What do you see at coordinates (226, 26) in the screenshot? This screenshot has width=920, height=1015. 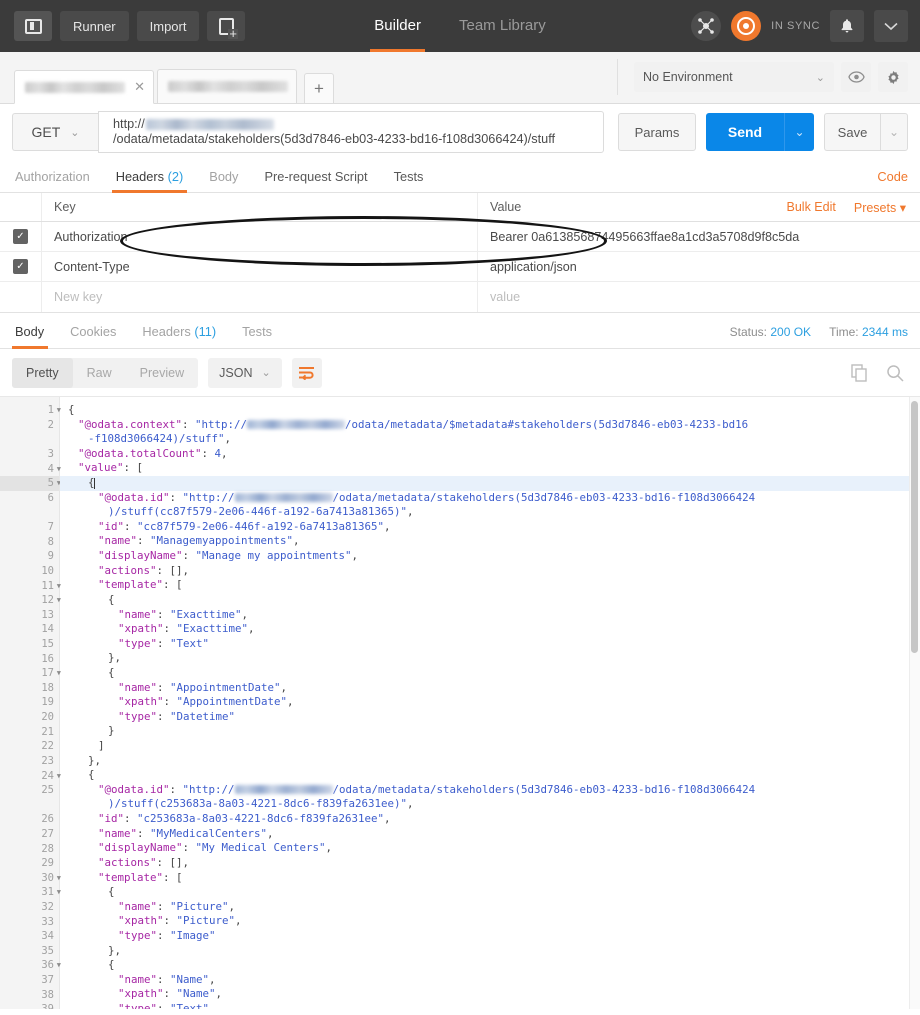 I see `new-window-button` at bounding box center [226, 26].